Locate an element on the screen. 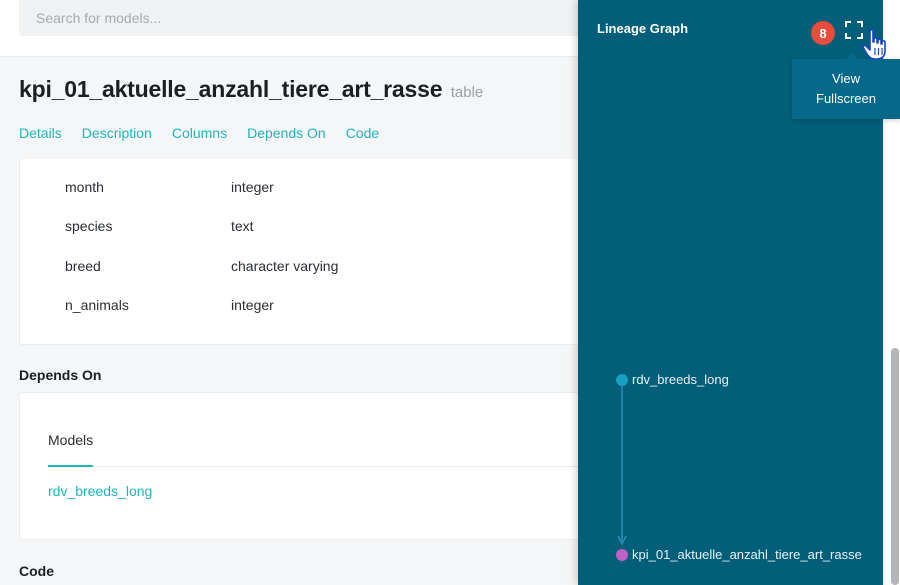 This screenshot has height=585, width=900. expand-icon is located at coordinates (854, 30).